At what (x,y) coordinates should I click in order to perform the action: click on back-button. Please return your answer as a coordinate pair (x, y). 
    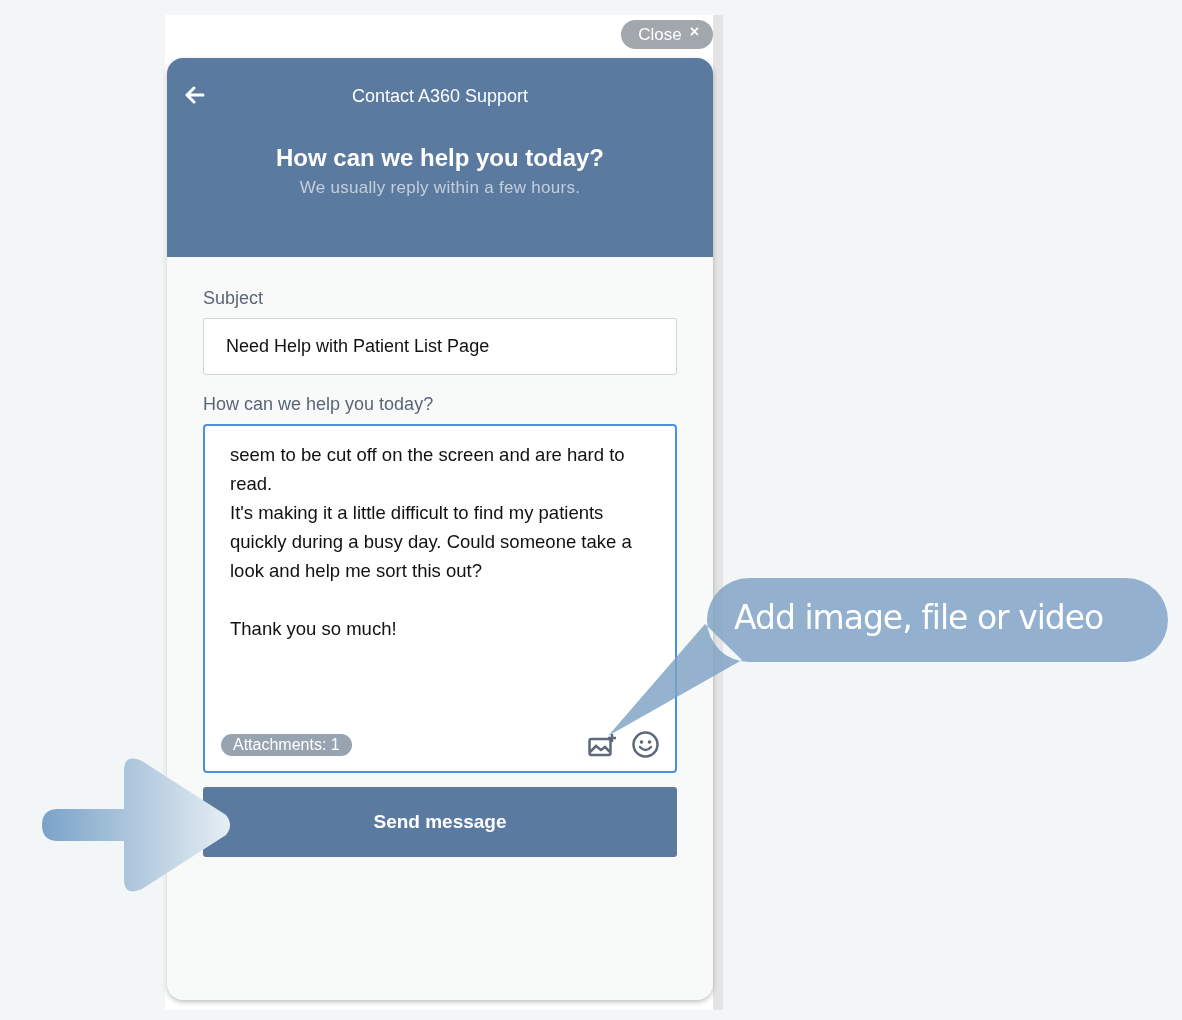
    Looking at the image, I should click on (195, 94).